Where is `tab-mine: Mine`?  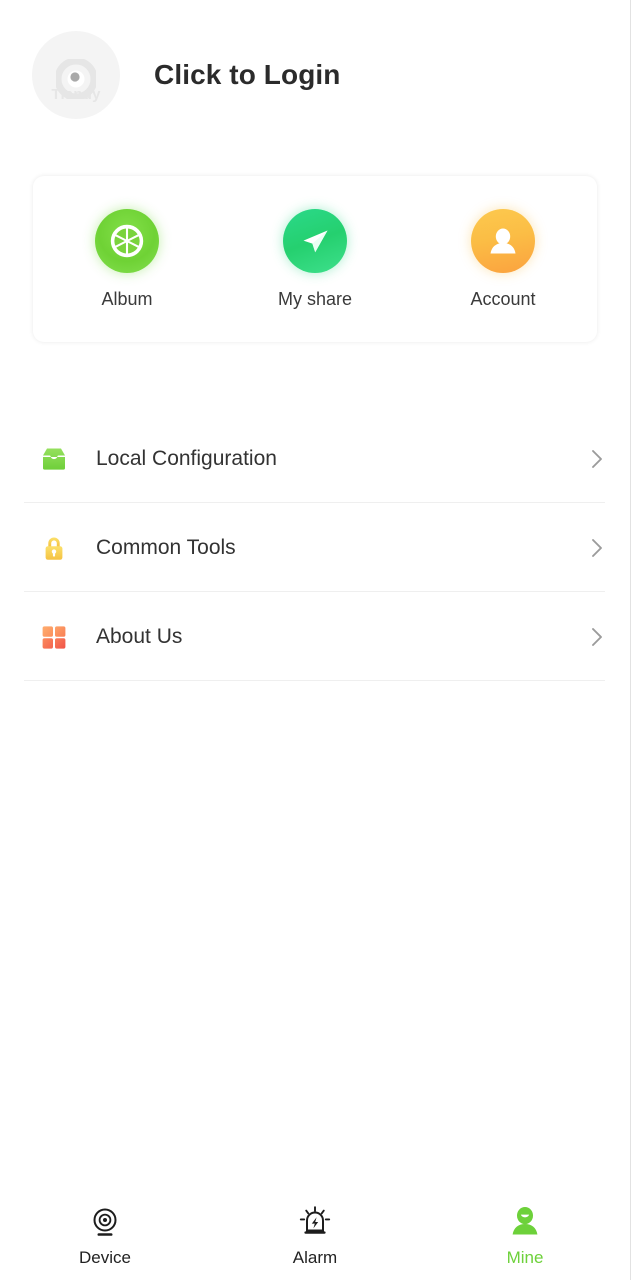 tab-mine: Mine is located at coordinates (525, 1233).